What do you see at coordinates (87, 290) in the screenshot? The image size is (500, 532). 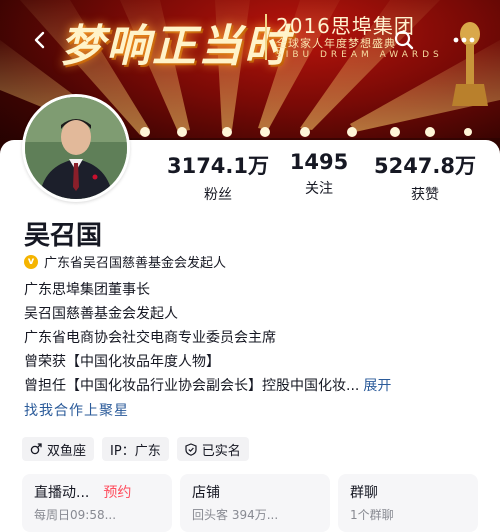 I see `bio-line: 广东思埠集团董事长` at bounding box center [87, 290].